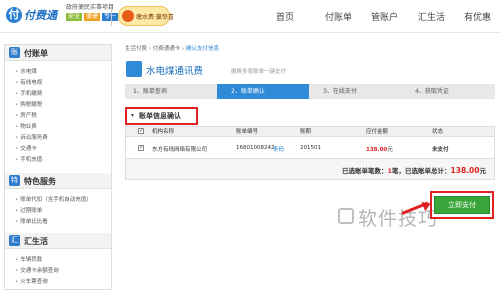 Image resolution: width=500 pixels, height=290 pixels. What do you see at coordinates (384, 16) in the screenshot?
I see `nav-account: 管账户` at bounding box center [384, 16].